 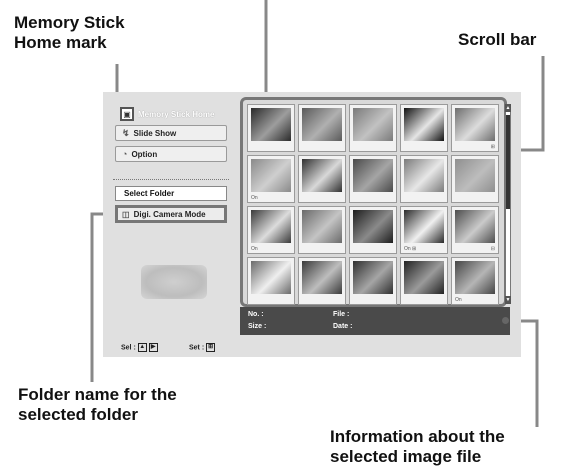 What do you see at coordinates (211, 347) in the screenshot?
I see `set-key-icon: ⊞` at bounding box center [211, 347].